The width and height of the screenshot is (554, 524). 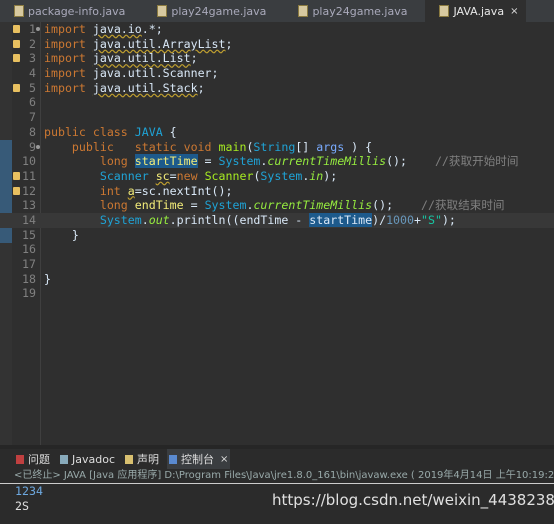 I want to click on code-token: sc, so click(x=162, y=175).